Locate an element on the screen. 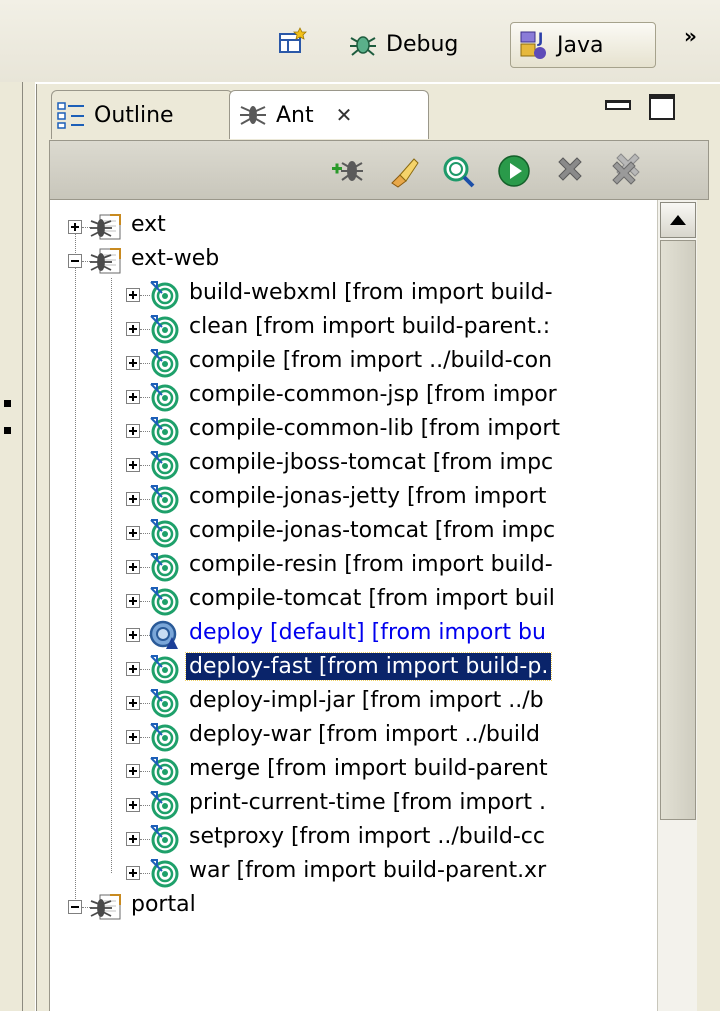 This screenshot has height=1011, width=720. java-perspective-icon: J is located at coordinates (534, 45).